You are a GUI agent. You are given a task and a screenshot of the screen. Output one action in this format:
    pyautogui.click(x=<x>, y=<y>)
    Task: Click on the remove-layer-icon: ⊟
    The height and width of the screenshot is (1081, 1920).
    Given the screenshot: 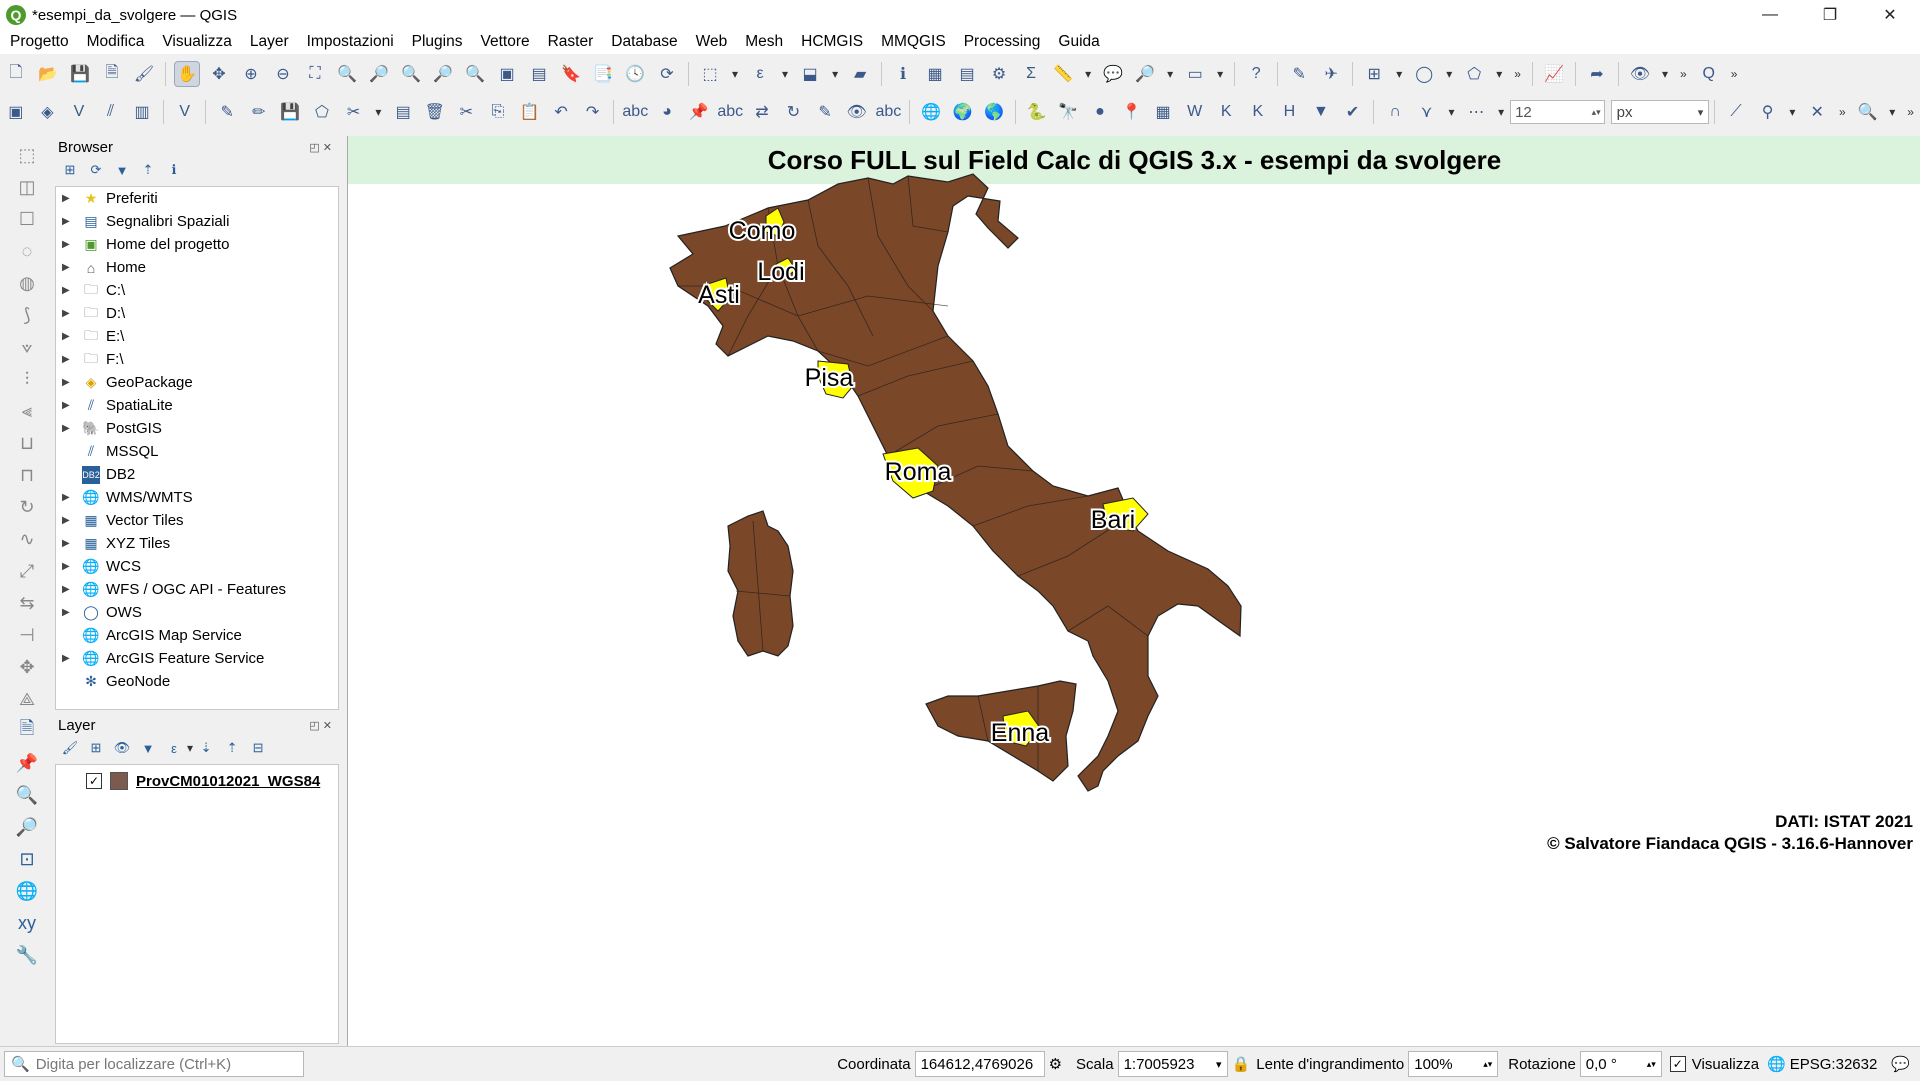 What is the action you would take?
    pyautogui.click(x=258, y=748)
    